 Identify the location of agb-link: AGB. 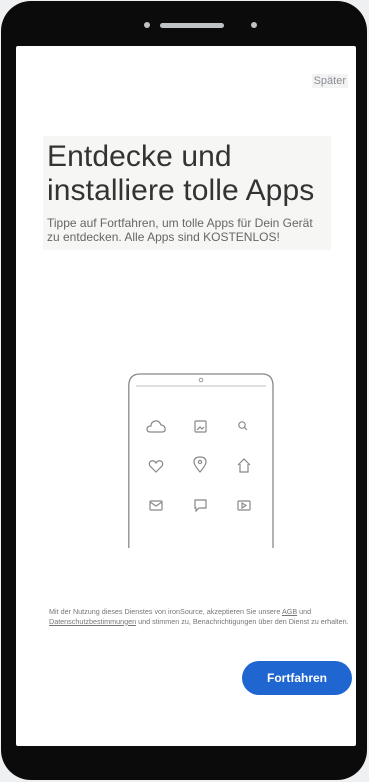
(289, 611).